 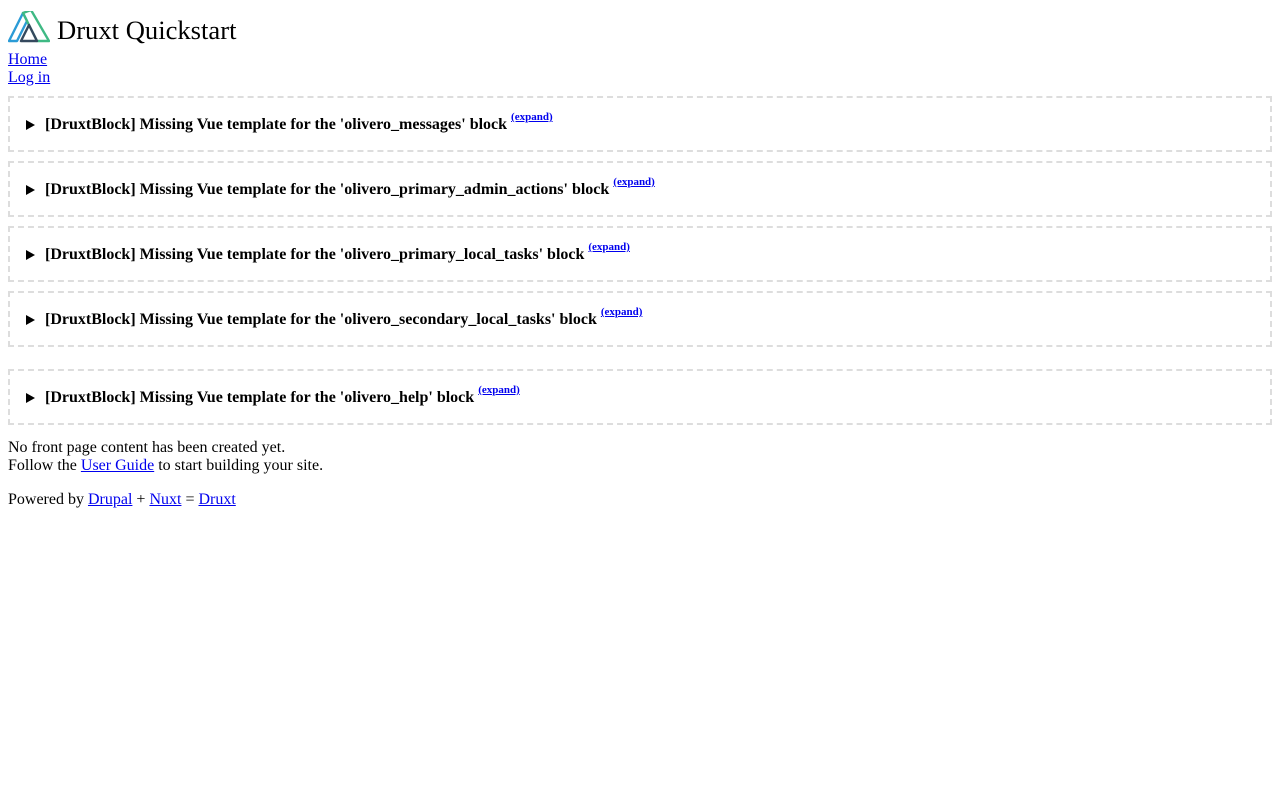 What do you see at coordinates (42, 465) in the screenshot?
I see `follow-prefix: Follow the` at bounding box center [42, 465].